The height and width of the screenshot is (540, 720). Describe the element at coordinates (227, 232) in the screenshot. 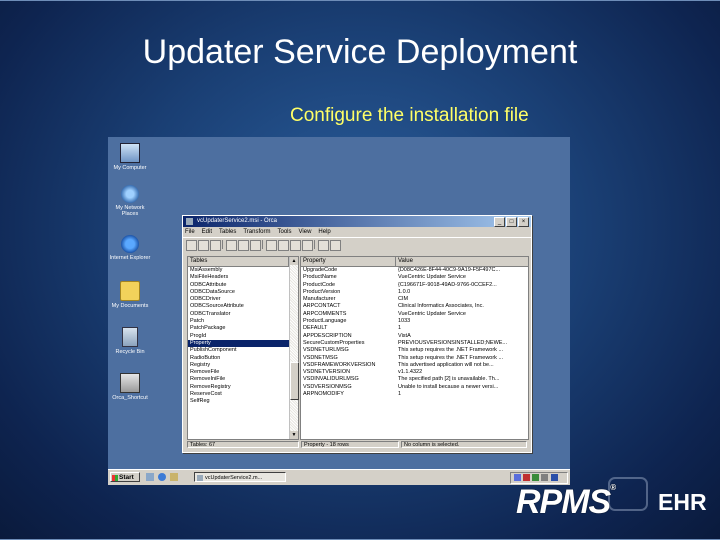

I see `menu-tables: Tables` at that location.